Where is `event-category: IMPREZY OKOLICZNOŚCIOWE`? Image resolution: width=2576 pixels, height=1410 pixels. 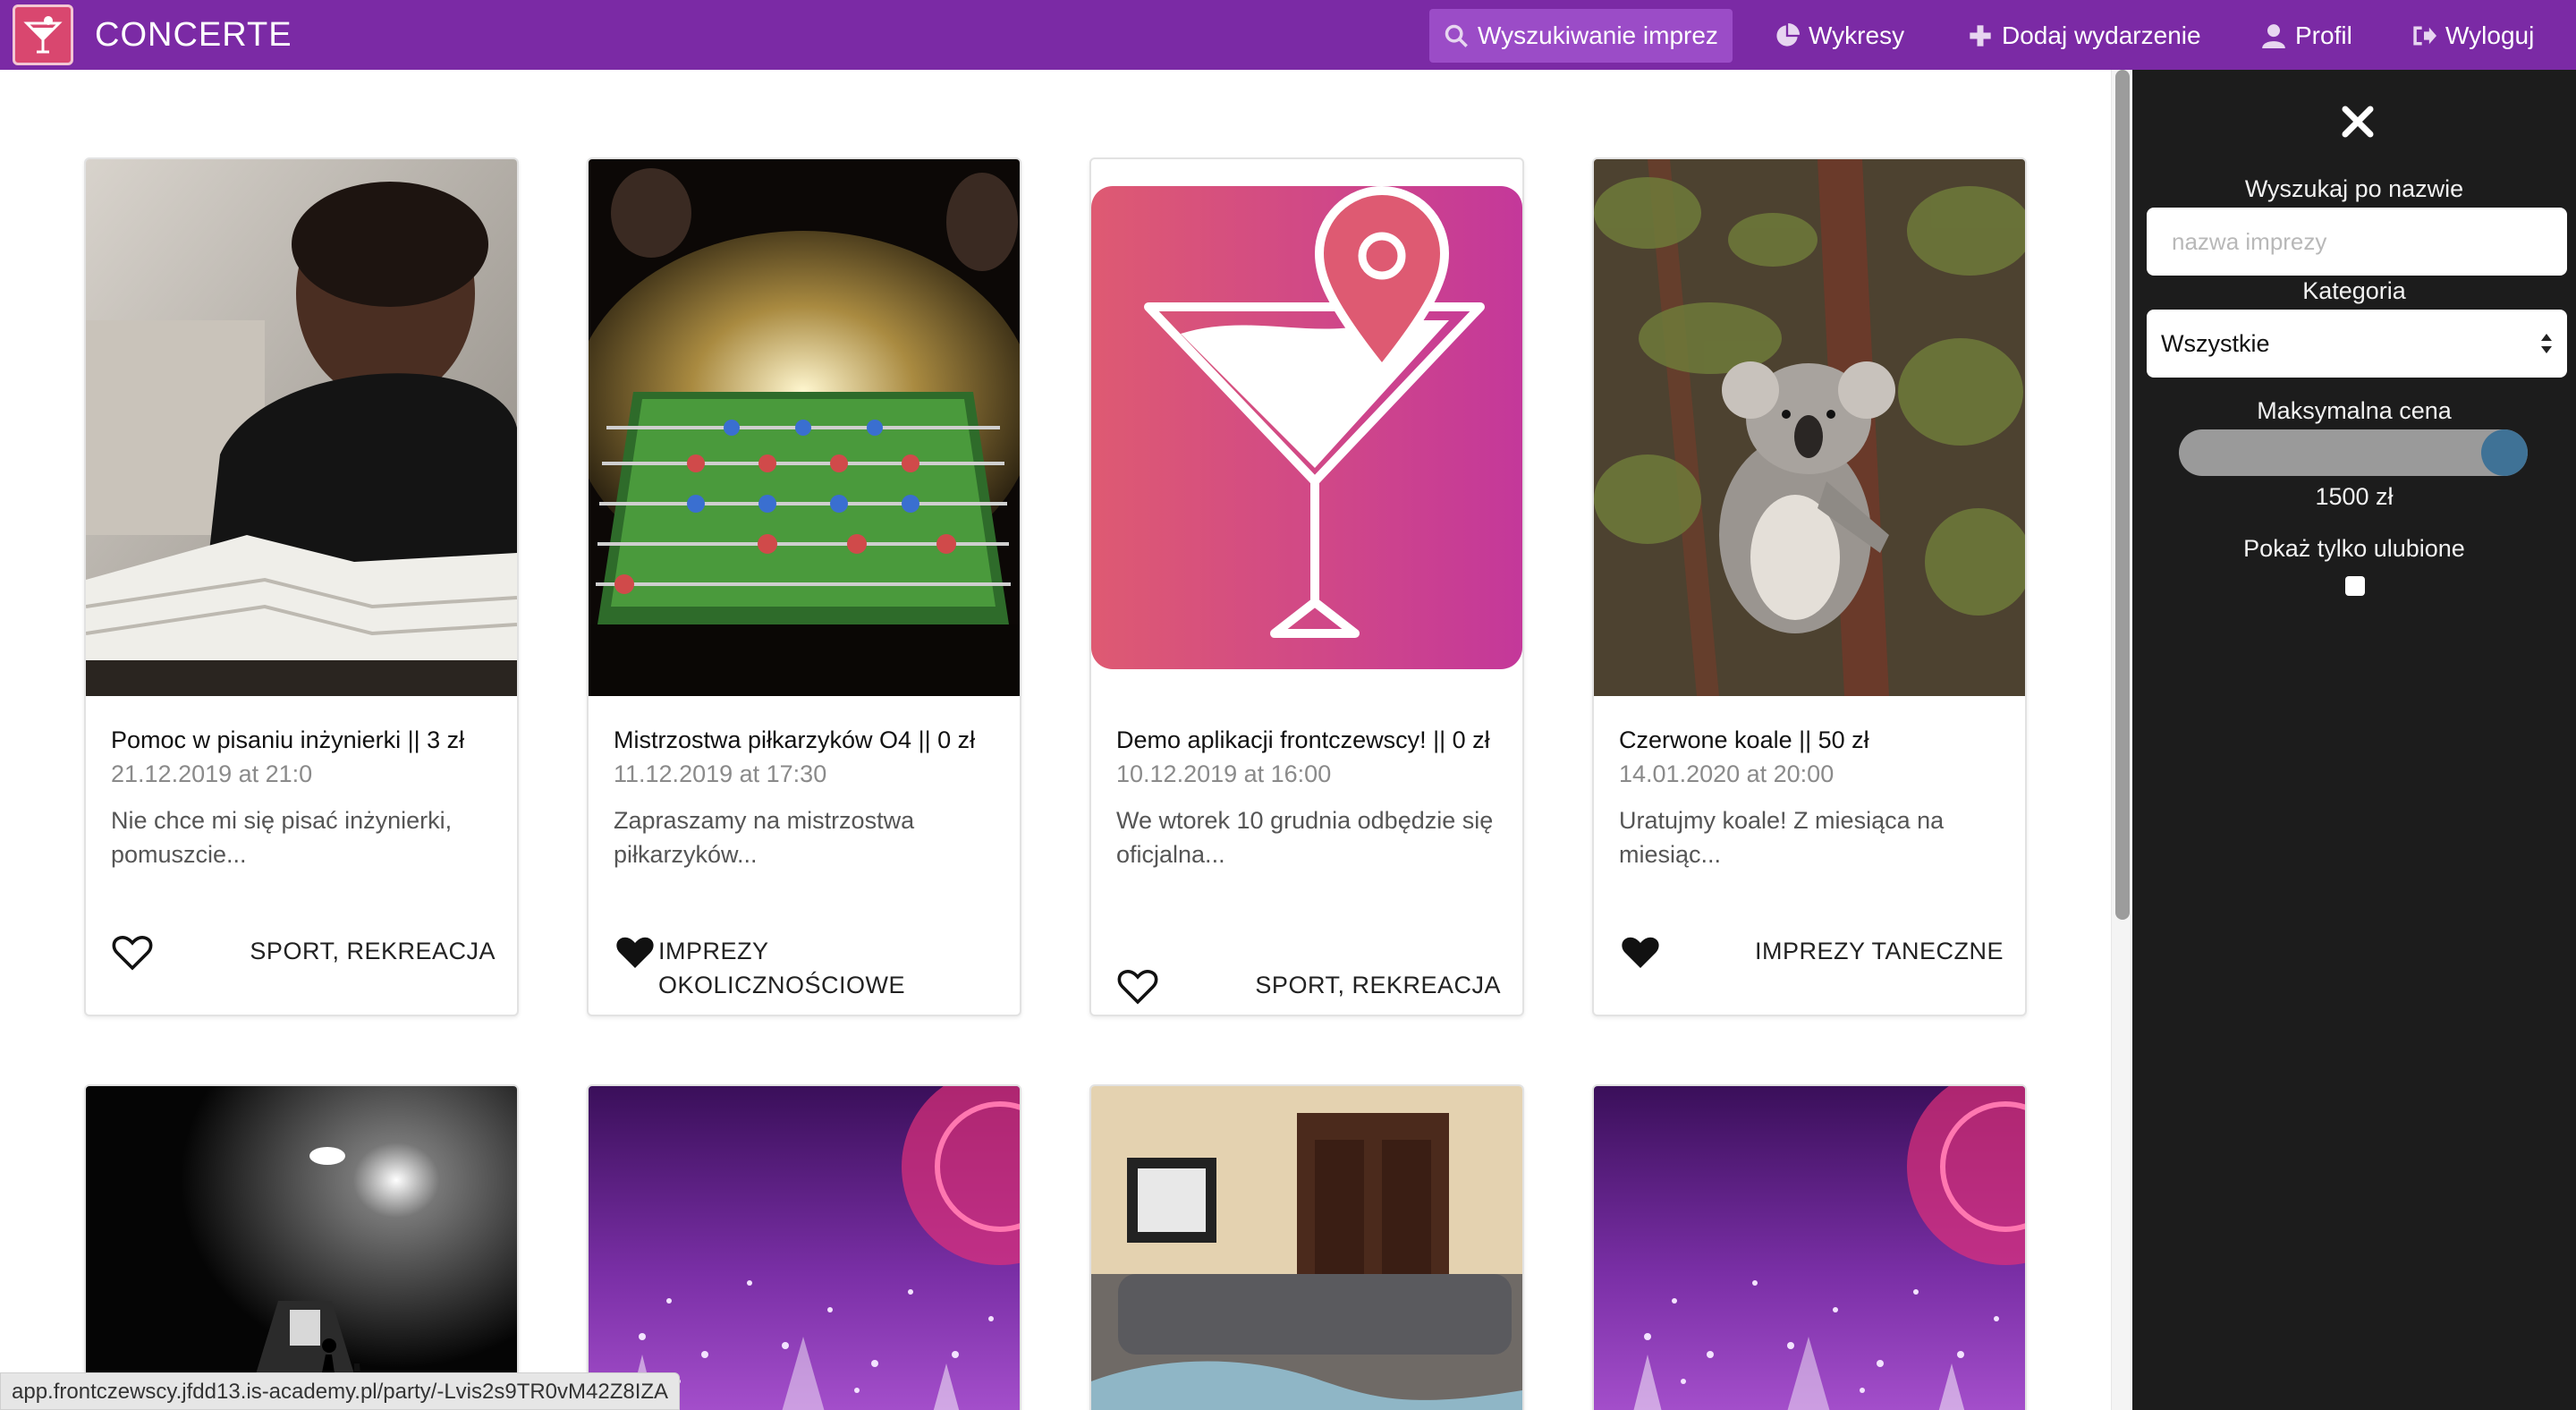 event-category: IMPREZY OKOLICZNOŚCIOWE is located at coordinates (782, 968).